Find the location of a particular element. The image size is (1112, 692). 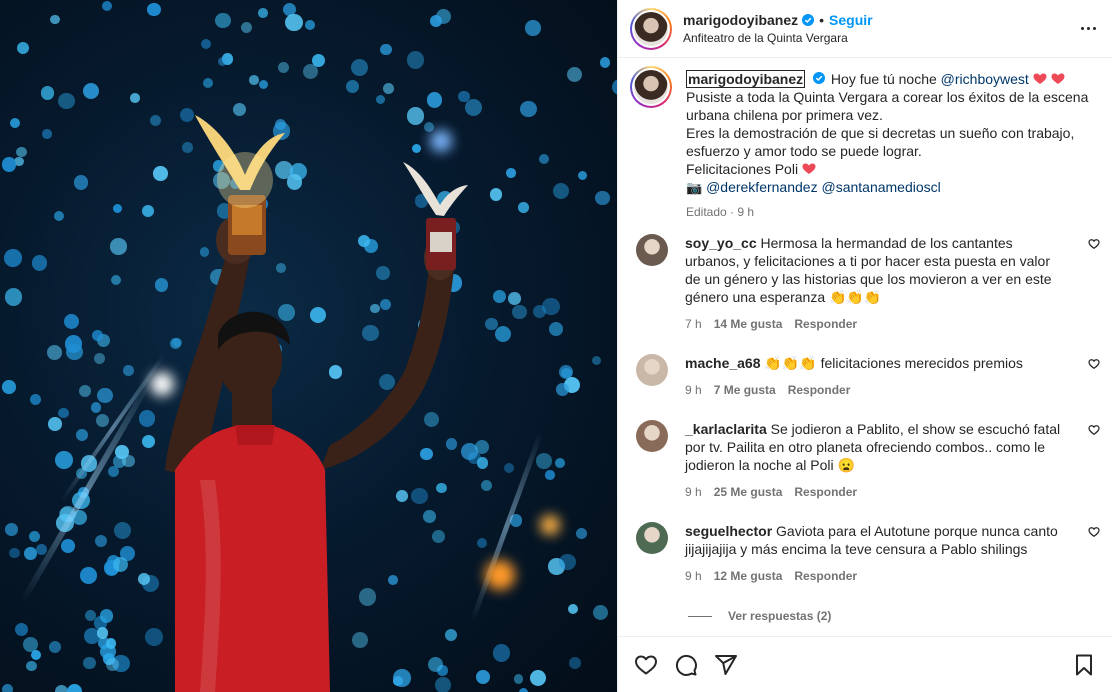

bookmark-icon is located at coordinates (1084, 665).